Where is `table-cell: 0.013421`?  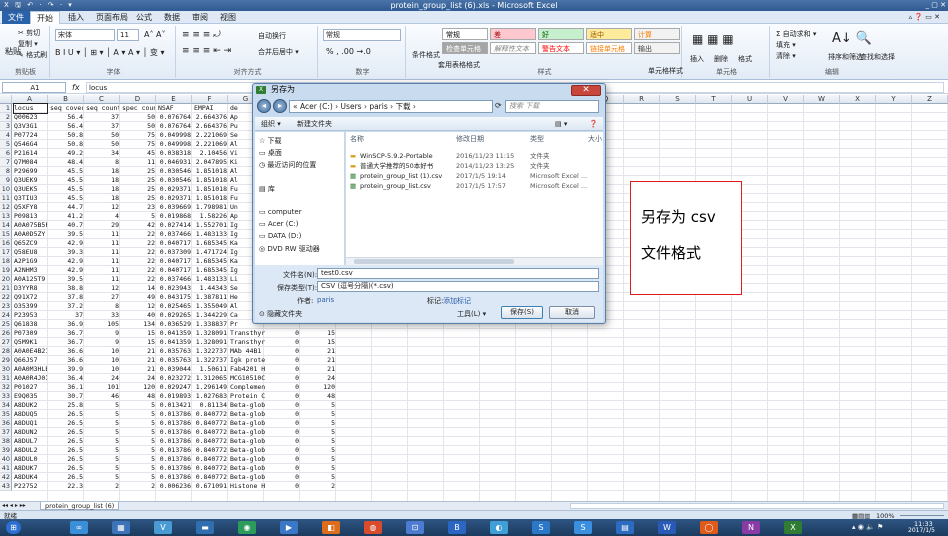 table-cell: 0.013421 is located at coordinates (174, 405).